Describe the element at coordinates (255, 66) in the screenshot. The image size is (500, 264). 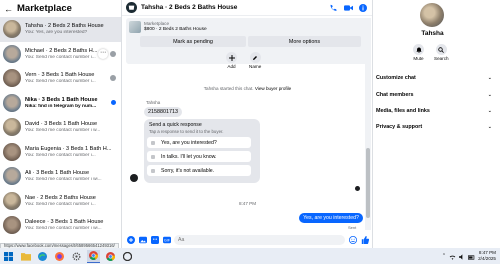
I see `name-label: Name` at that location.